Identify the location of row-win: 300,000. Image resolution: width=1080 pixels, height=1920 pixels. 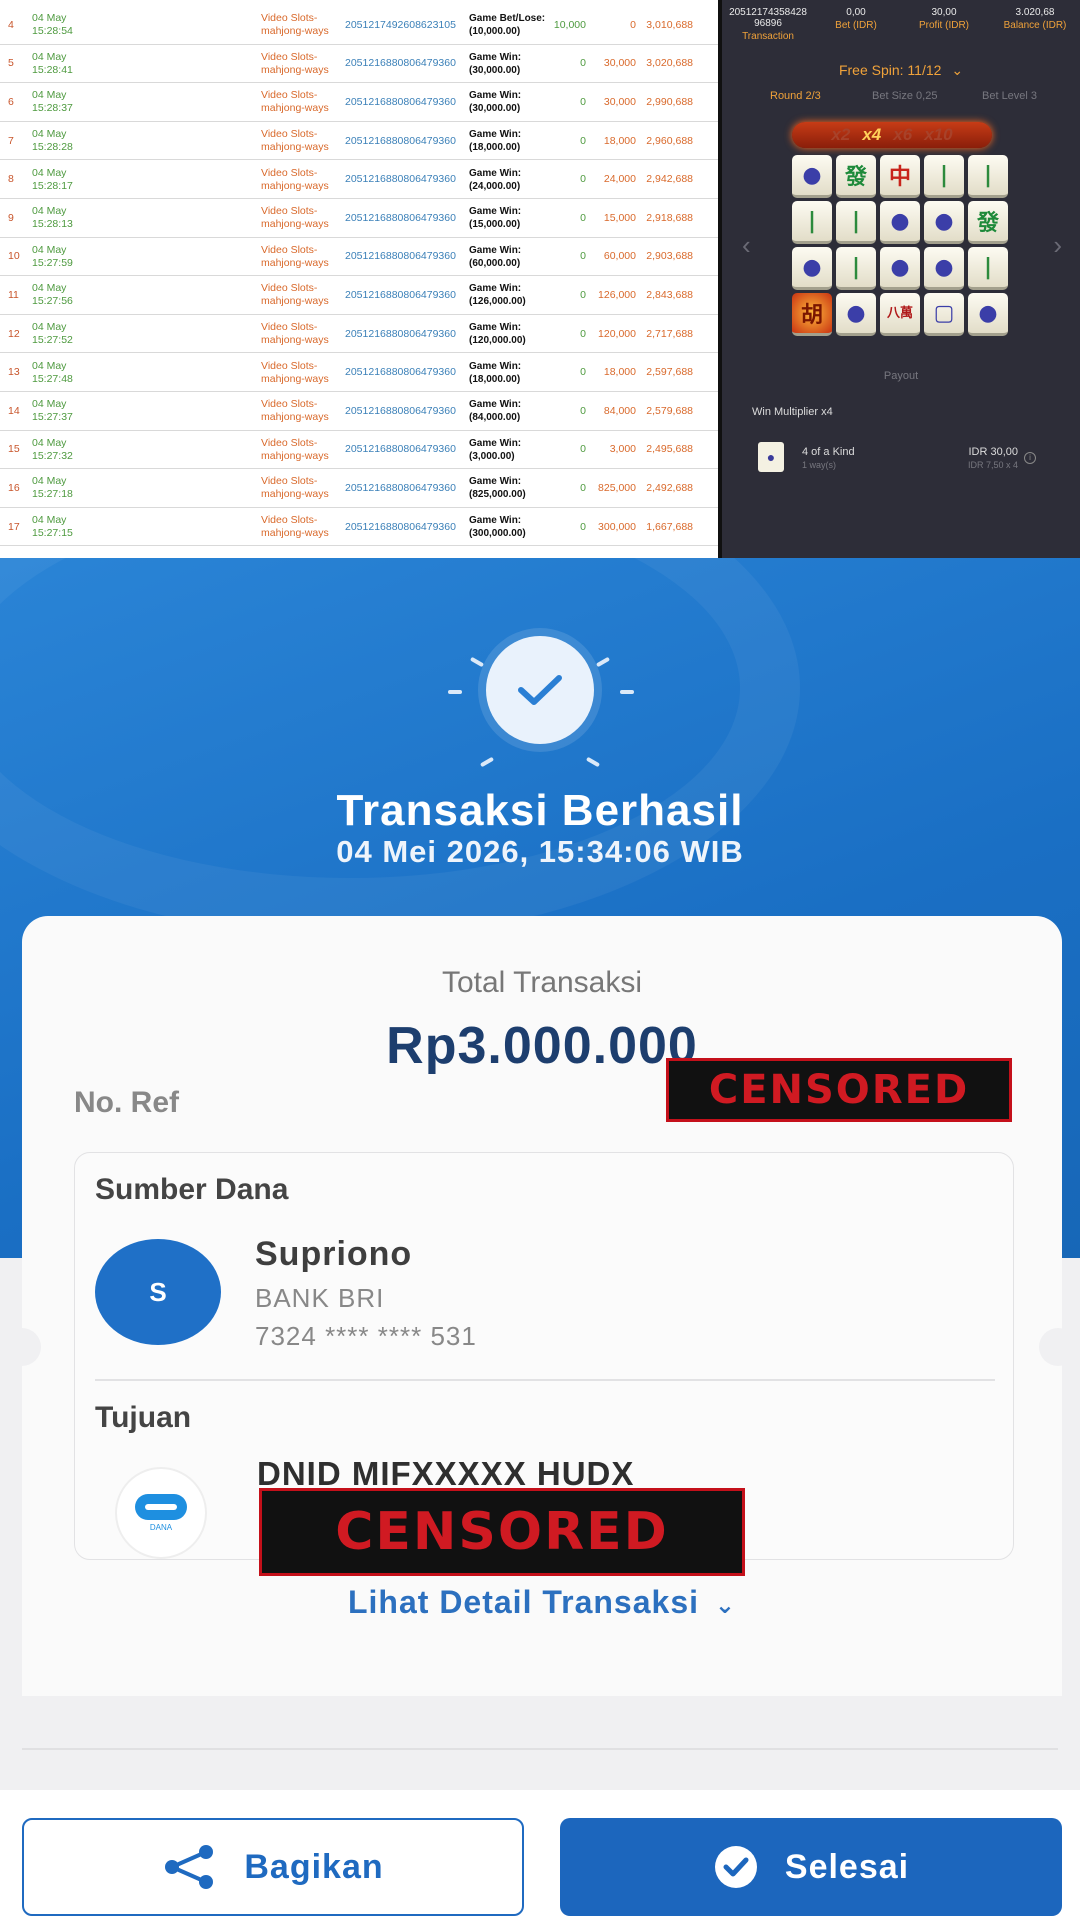
(617, 526).